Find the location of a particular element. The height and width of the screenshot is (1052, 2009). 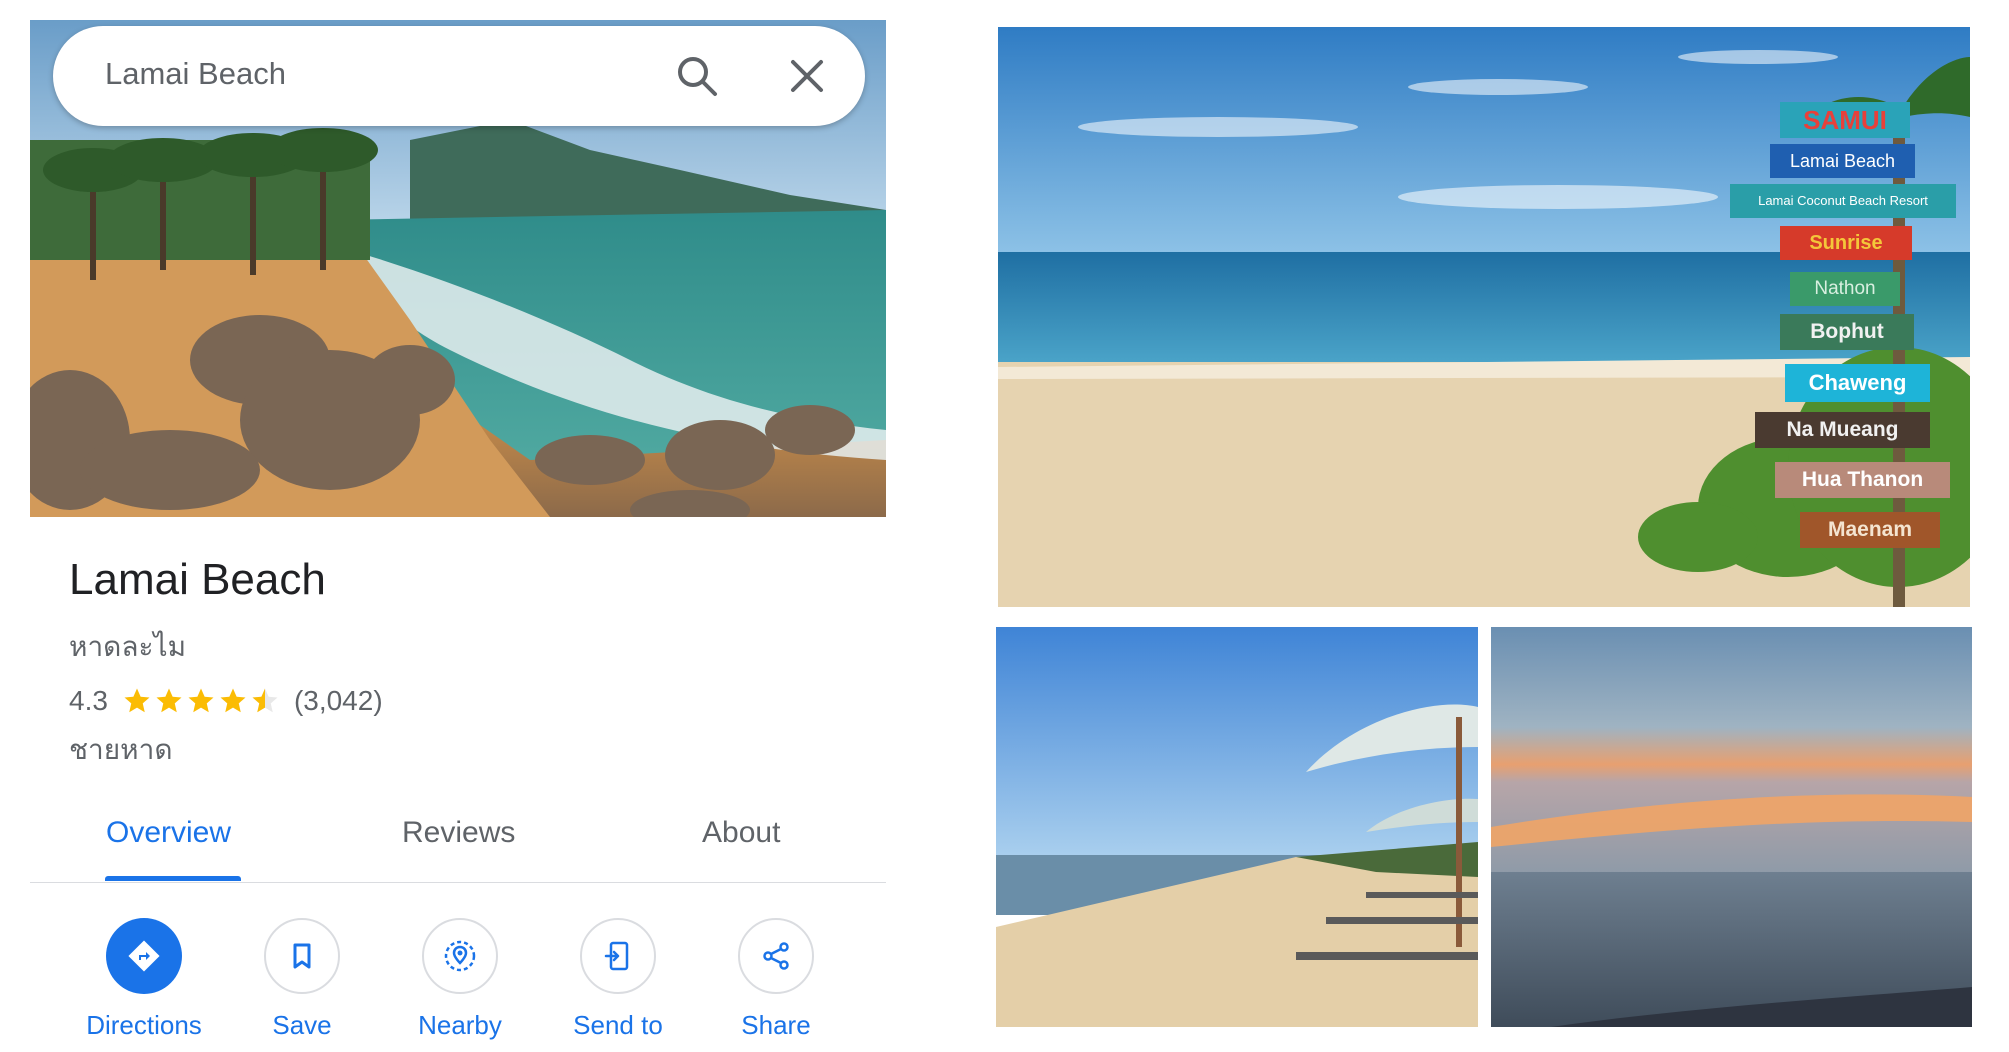

directions-label: Directions is located at coordinates (144, 1025).